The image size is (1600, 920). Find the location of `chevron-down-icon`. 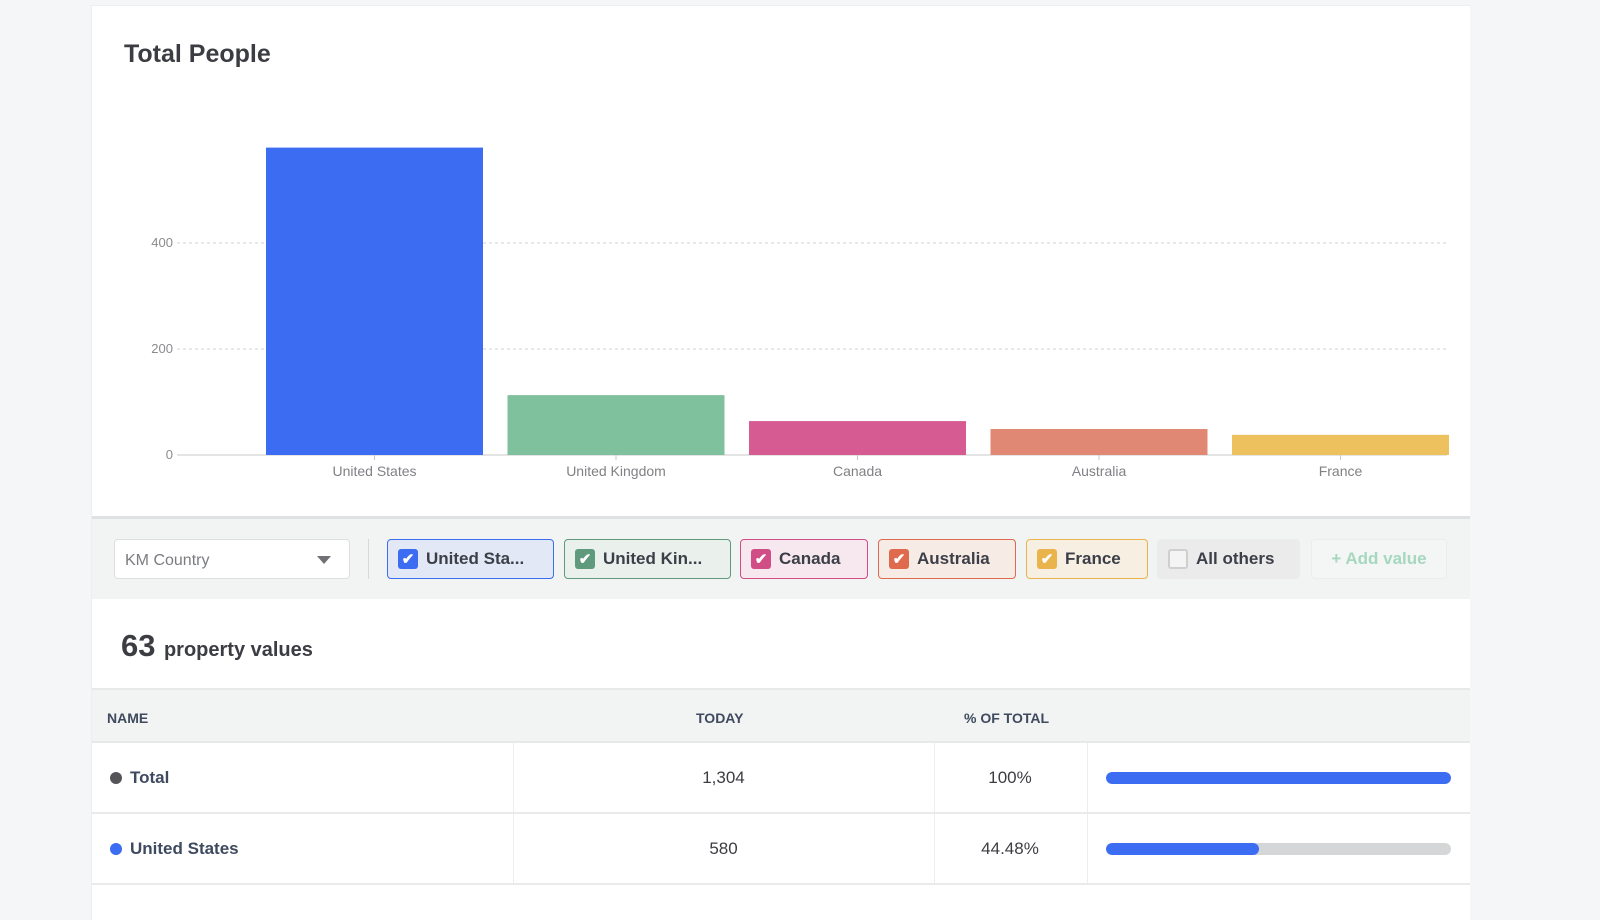

chevron-down-icon is located at coordinates (324, 560).